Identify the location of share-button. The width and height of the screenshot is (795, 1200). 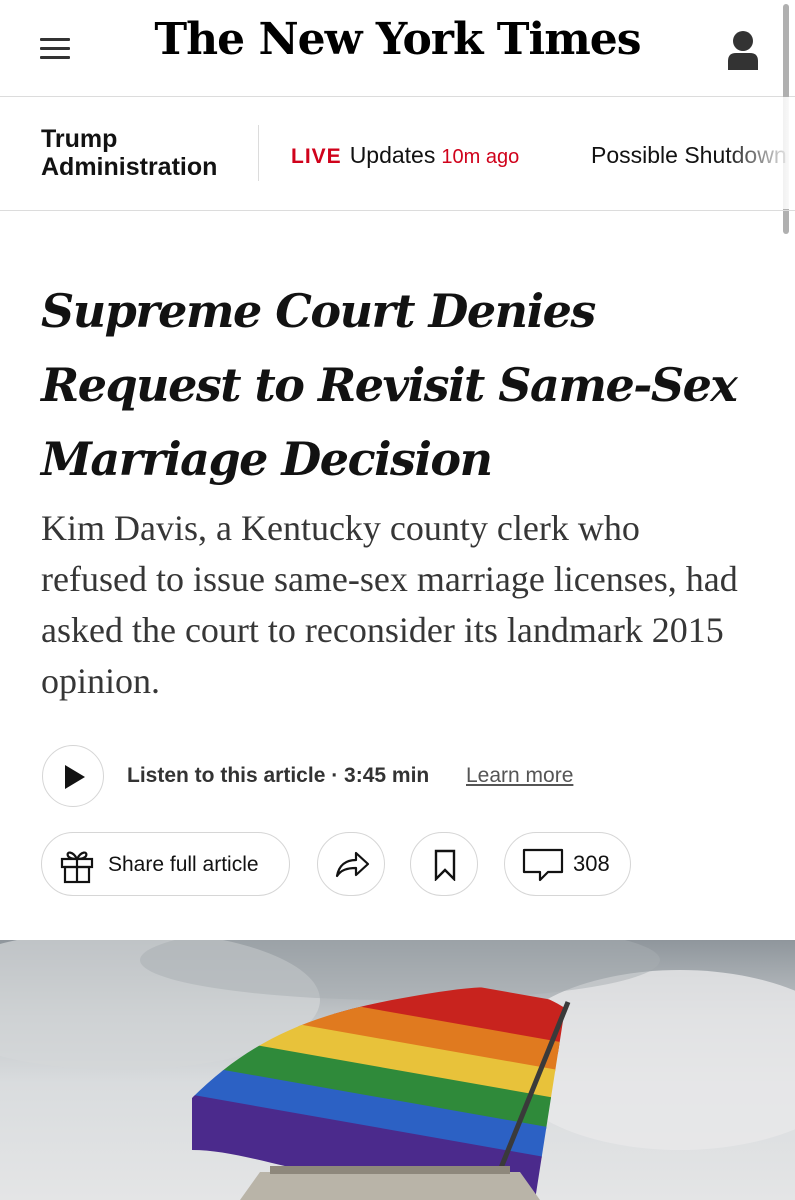
(351, 864).